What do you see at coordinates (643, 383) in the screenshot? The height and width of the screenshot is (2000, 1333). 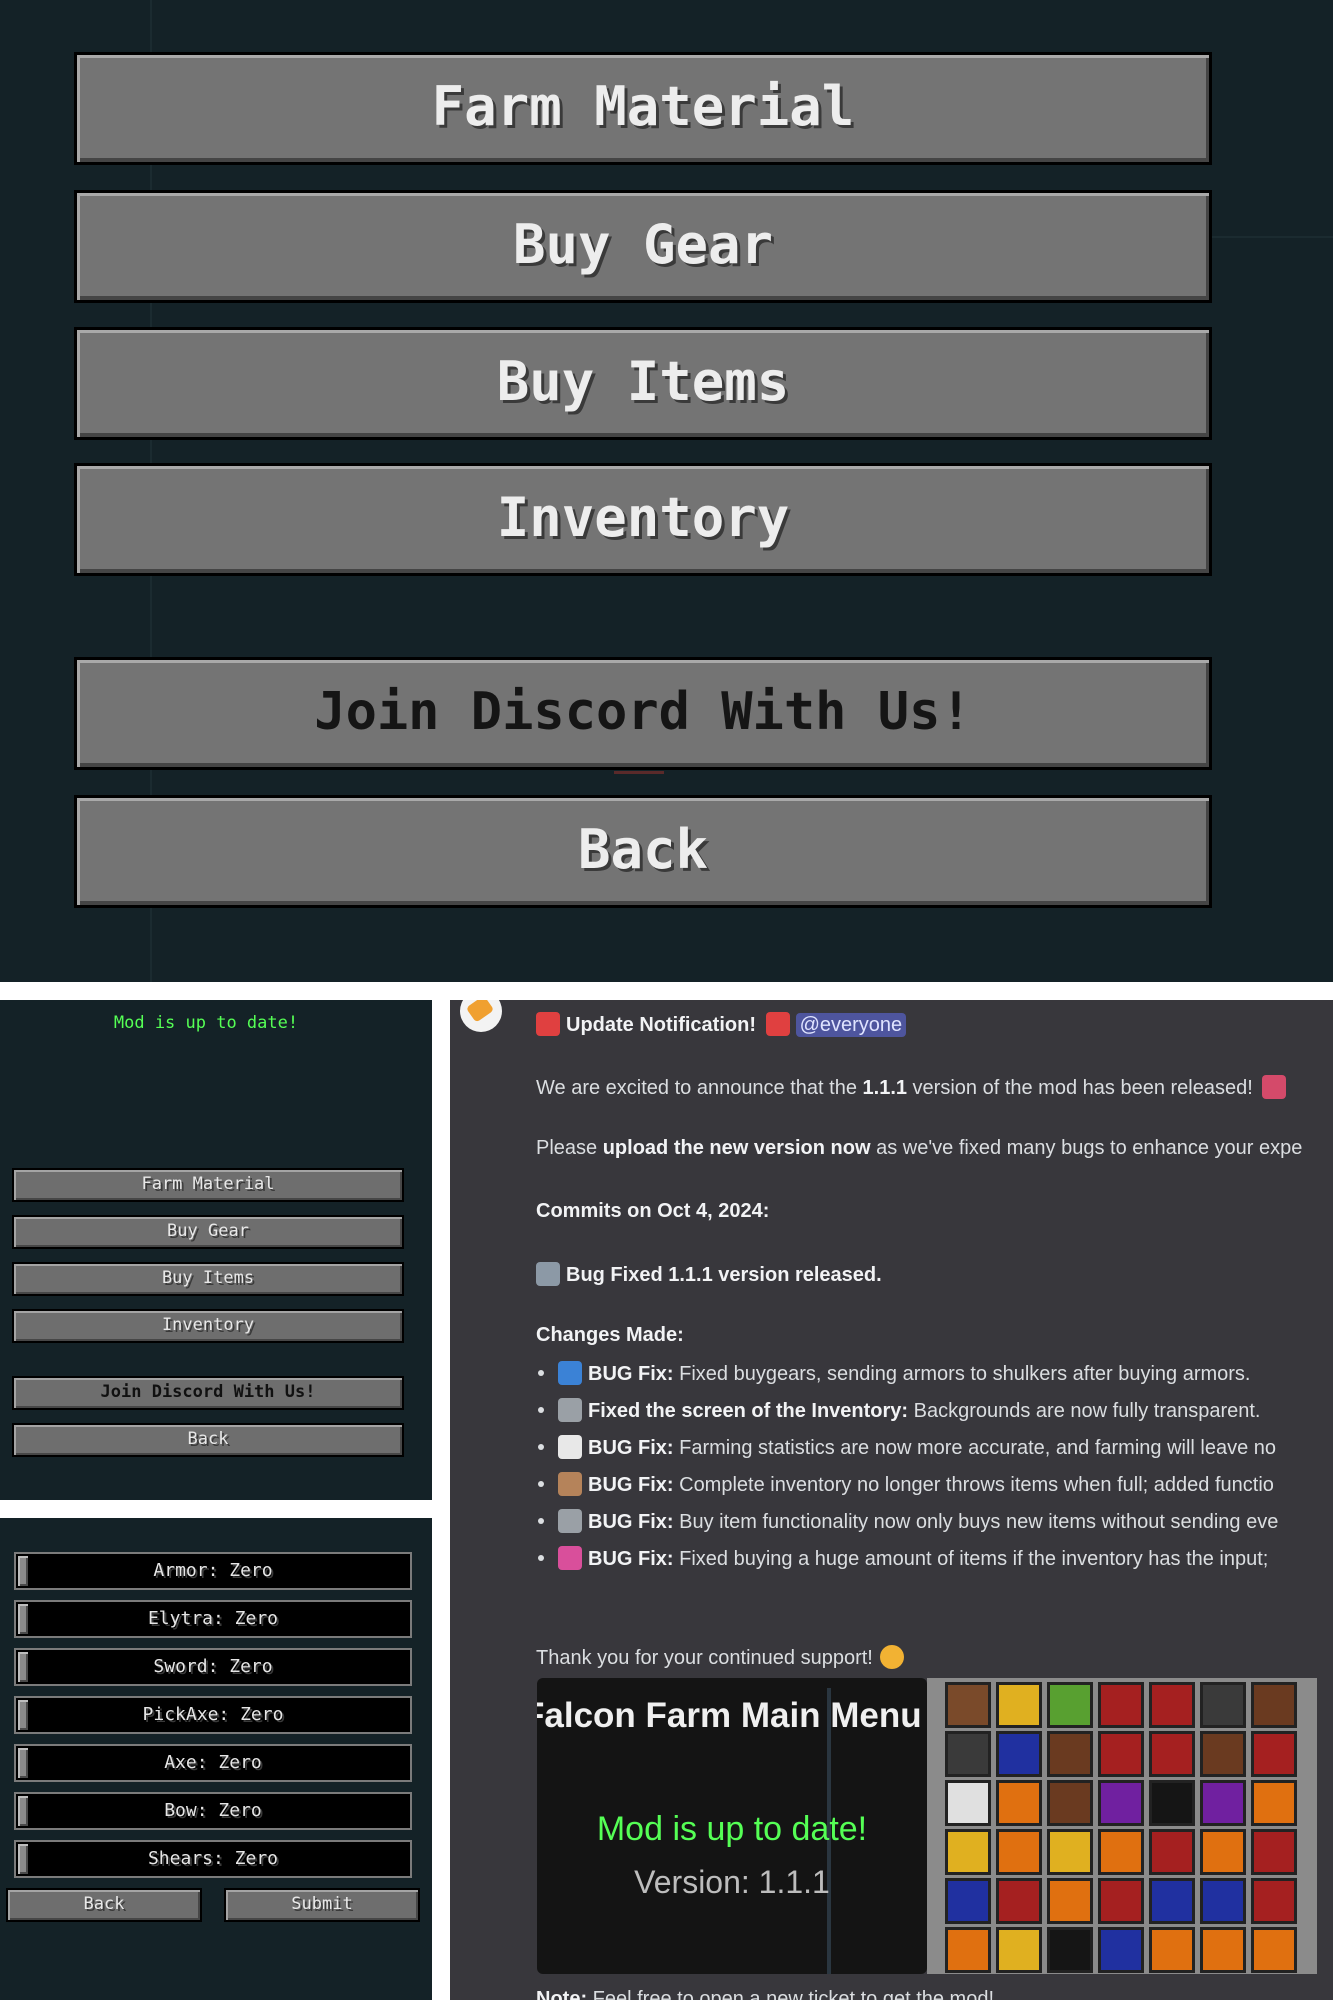 I see `buy-items-button: Buy Items` at bounding box center [643, 383].